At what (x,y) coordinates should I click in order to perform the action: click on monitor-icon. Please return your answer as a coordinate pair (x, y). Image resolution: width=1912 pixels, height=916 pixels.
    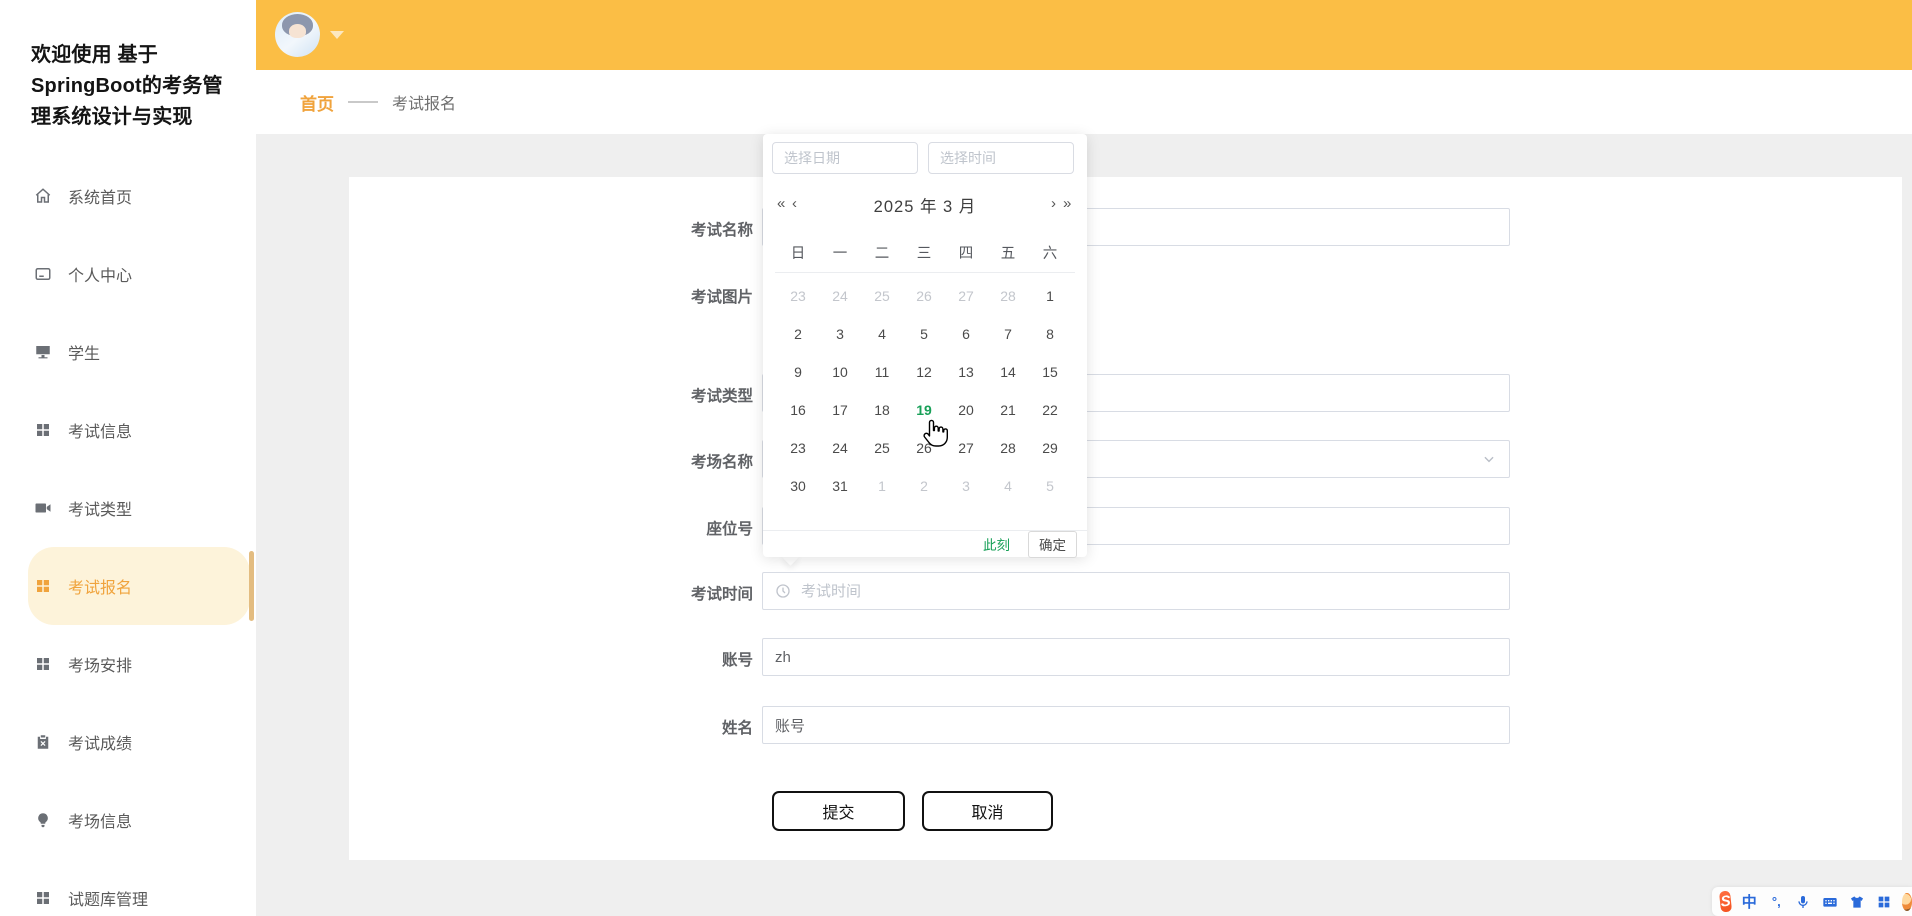
    Looking at the image, I should click on (43, 352).